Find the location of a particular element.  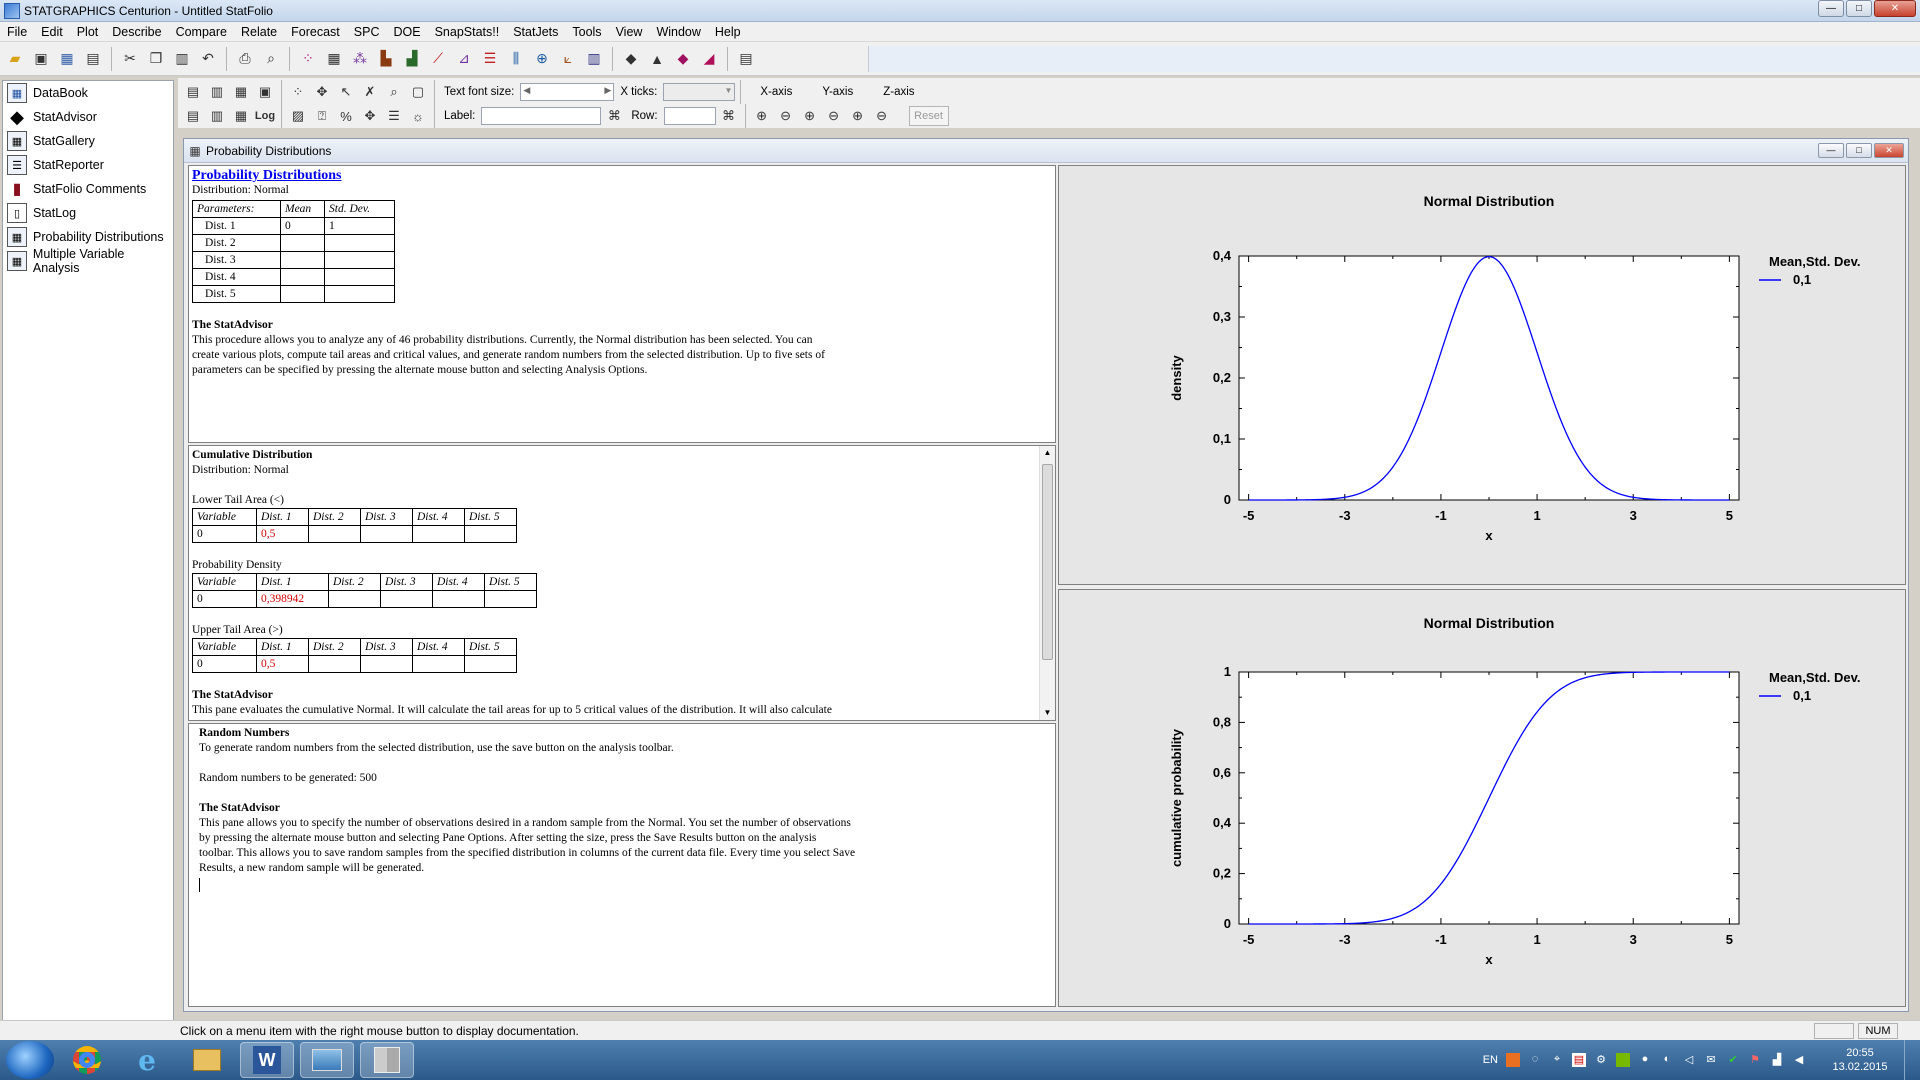

tray-app-icon: ● is located at coordinates (1645, 1060).